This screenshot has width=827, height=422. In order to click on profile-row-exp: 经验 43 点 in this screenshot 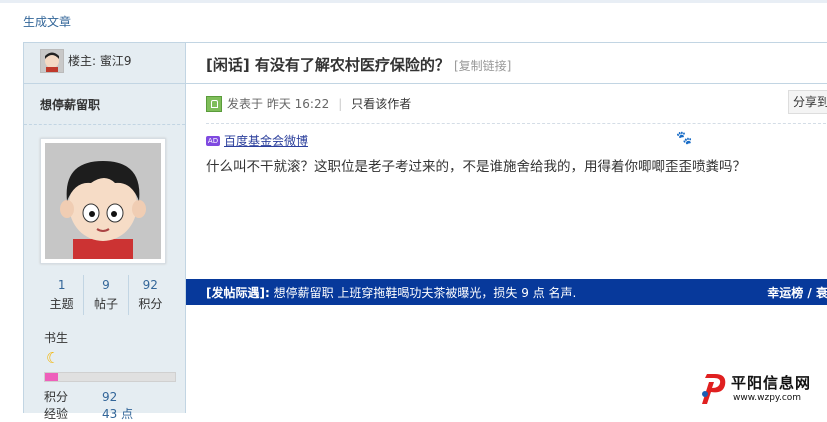, I will do `click(88, 413)`.